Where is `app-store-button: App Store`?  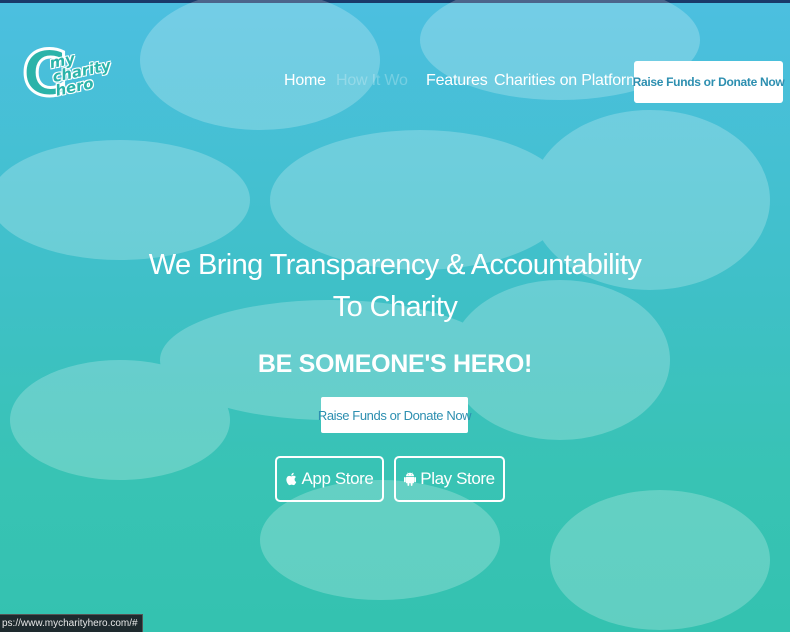
app-store-button: App Store is located at coordinates (329, 479).